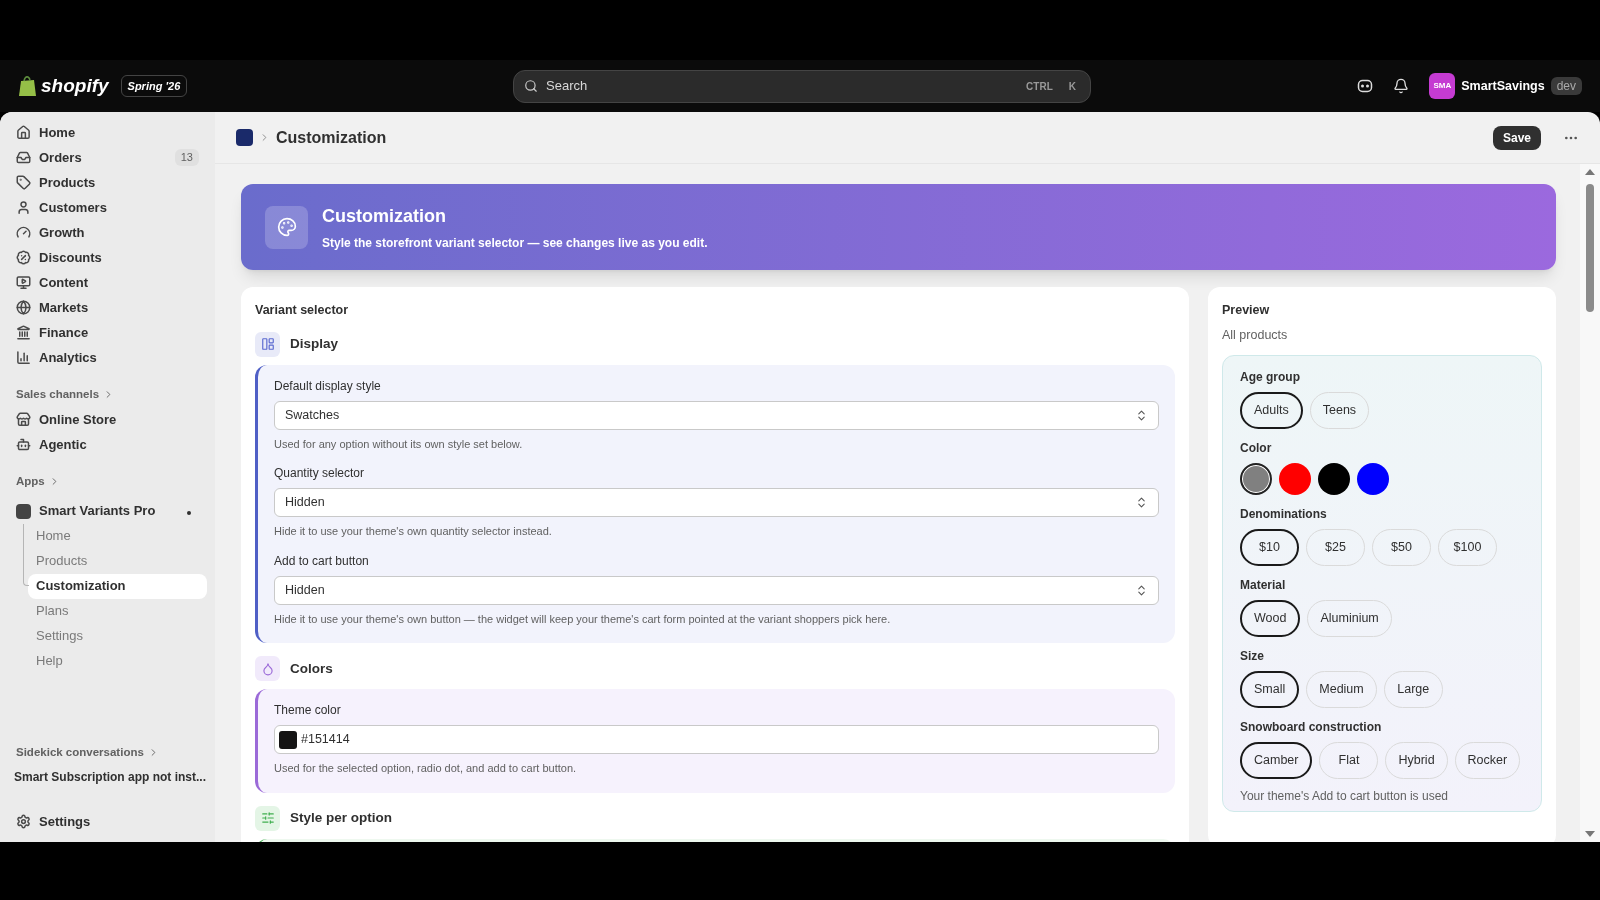 The image size is (1600, 900). Describe the element at coordinates (1284, 514) in the screenshot. I see `option-label: Denominations` at that location.